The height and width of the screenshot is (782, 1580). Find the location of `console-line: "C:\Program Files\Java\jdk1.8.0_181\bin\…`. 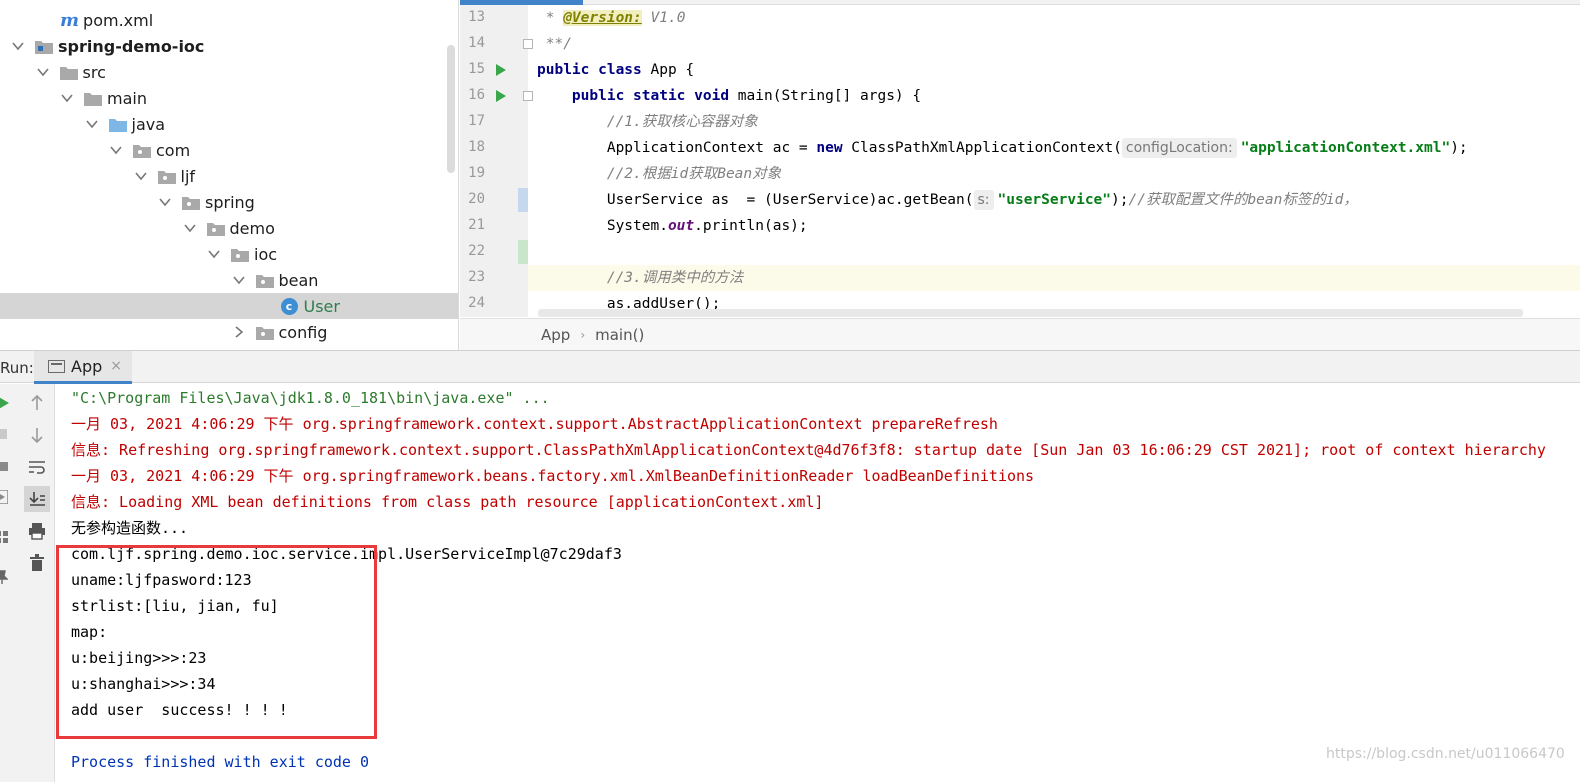

console-line: "C:\Program Files\Java\jdk1.8.0_181\bin\… is located at coordinates (310, 398).